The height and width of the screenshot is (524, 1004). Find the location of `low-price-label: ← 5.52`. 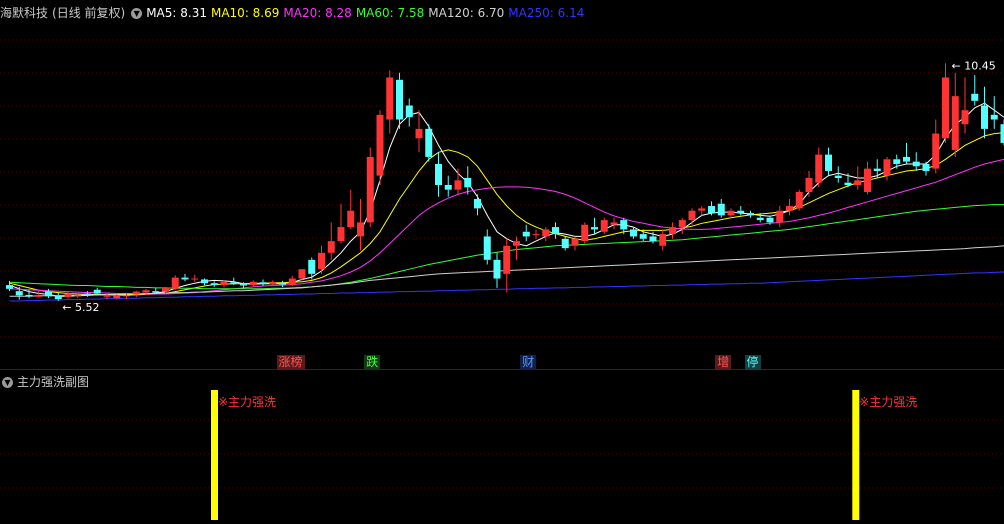

low-price-label: ← 5.52 is located at coordinates (80, 307).